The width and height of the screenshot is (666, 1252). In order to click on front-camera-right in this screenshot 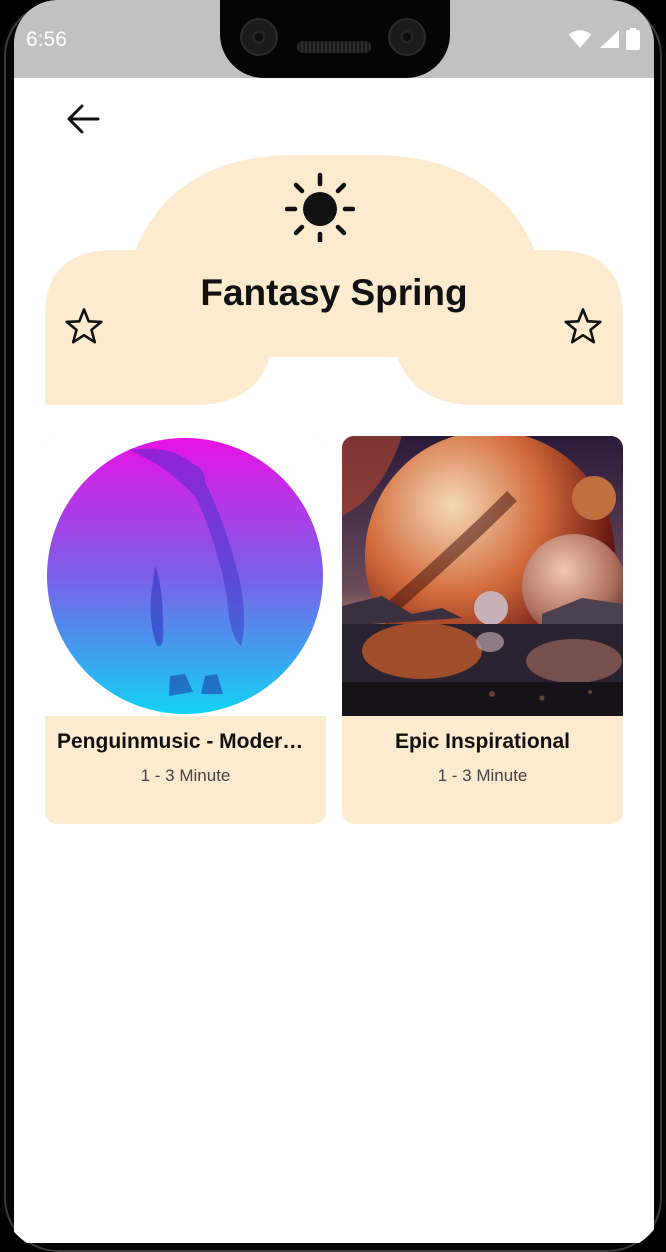, I will do `click(407, 37)`.